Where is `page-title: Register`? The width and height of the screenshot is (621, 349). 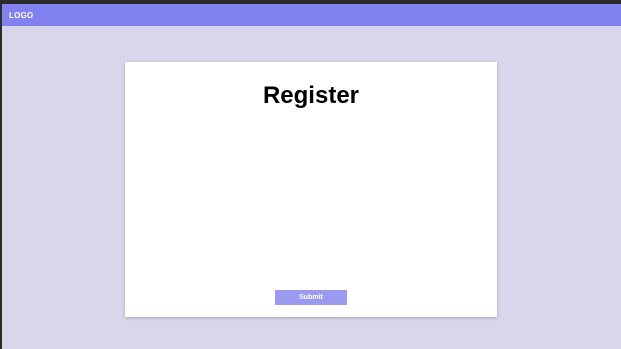 page-title: Register is located at coordinates (311, 95).